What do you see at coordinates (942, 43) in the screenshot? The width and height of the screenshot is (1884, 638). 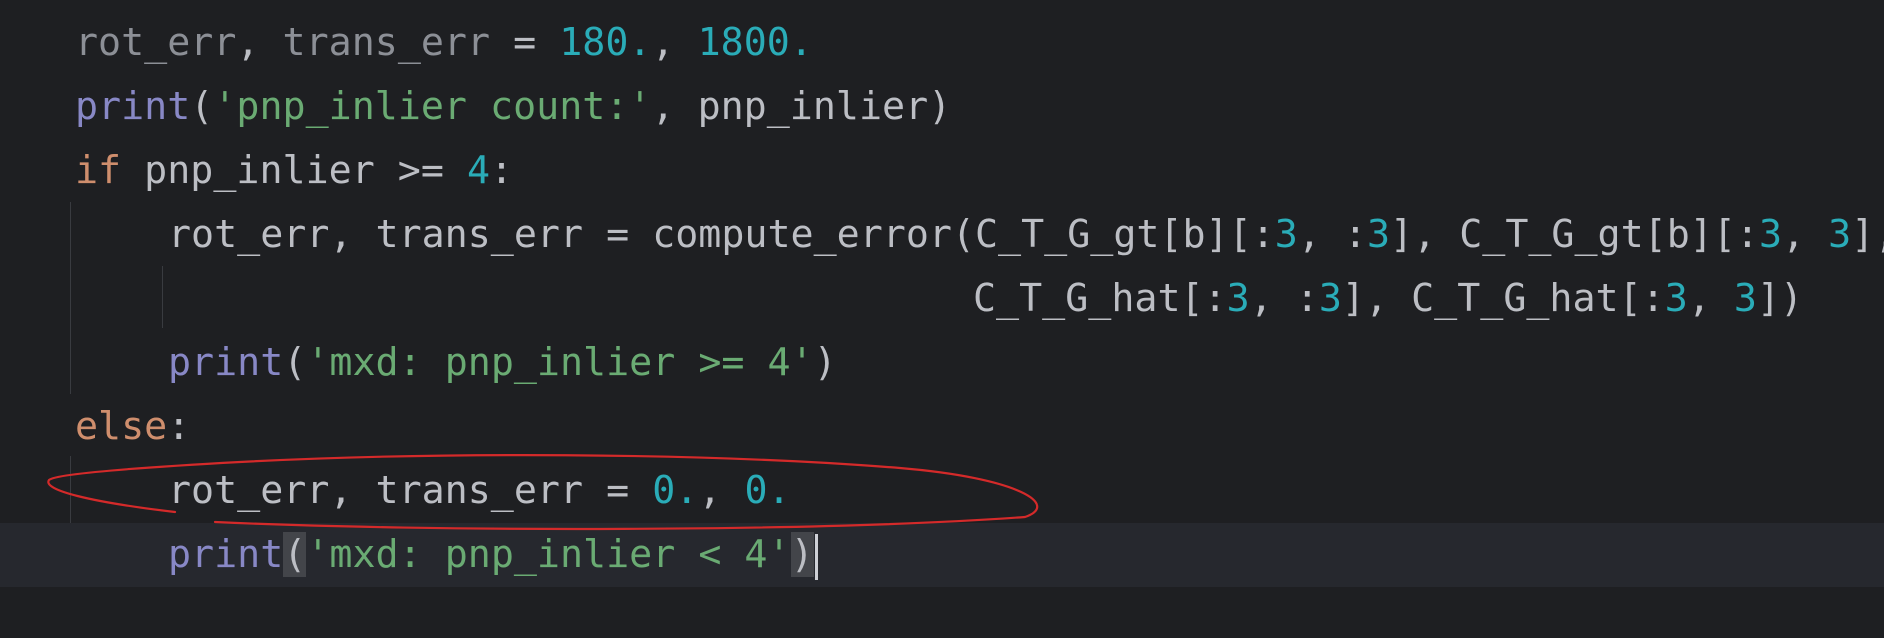 I see `code-line-1: rot_err, trans_err = 180., 1800.` at bounding box center [942, 43].